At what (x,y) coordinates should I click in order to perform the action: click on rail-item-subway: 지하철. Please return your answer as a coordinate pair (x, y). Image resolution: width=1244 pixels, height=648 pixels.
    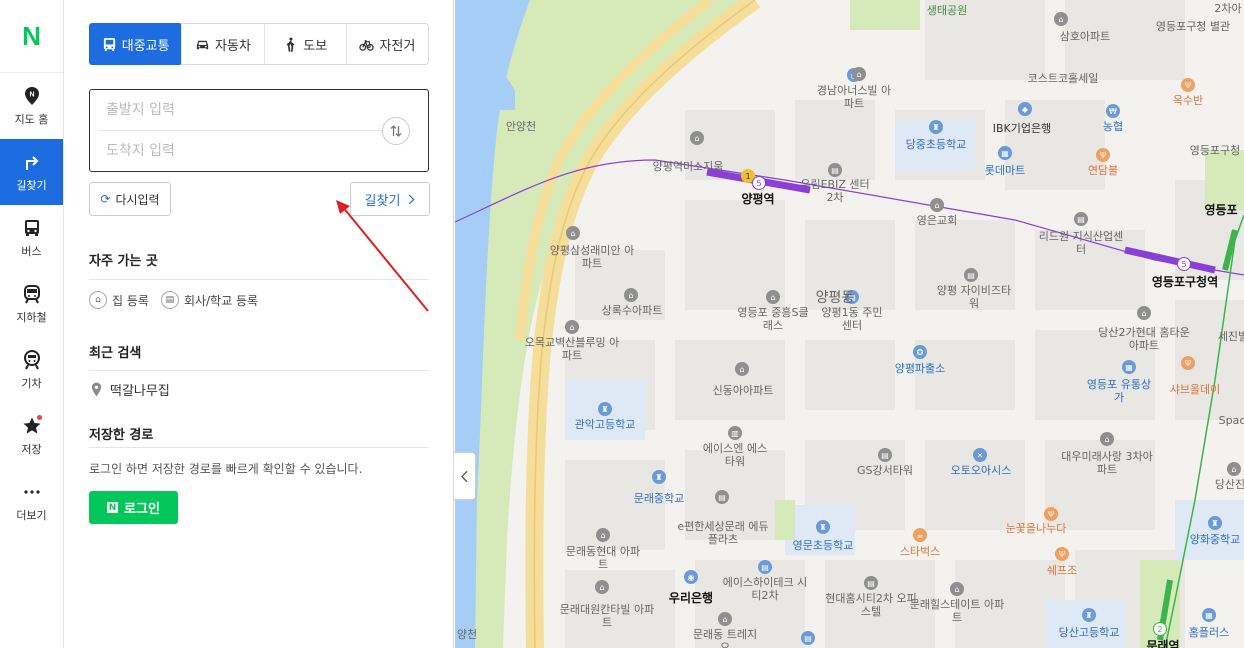
    Looking at the image, I should click on (31, 304).